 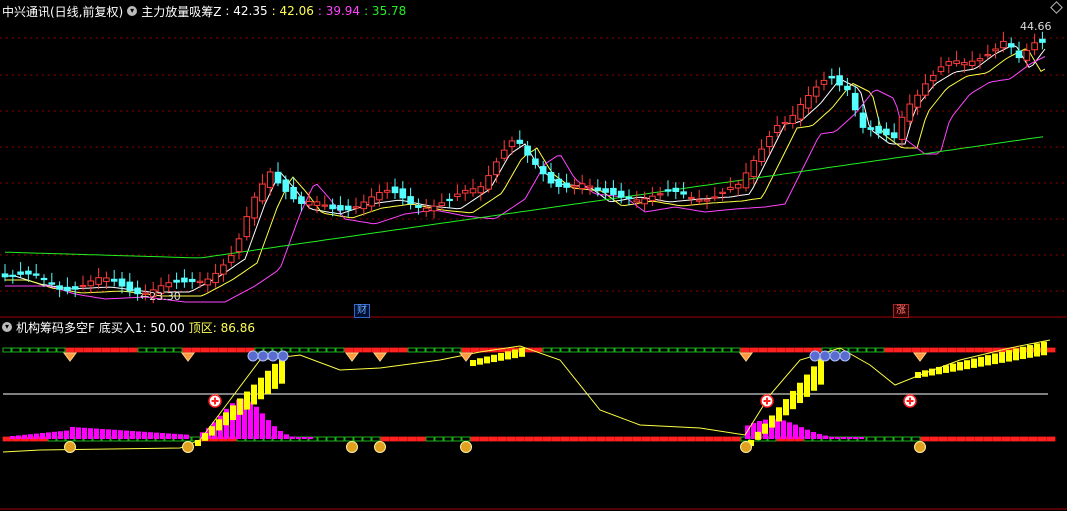 What do you see at coordinates (292, 11) in the screenshot?
I see `ma-value-2: : 42.06` at bounding box center [292, 11].